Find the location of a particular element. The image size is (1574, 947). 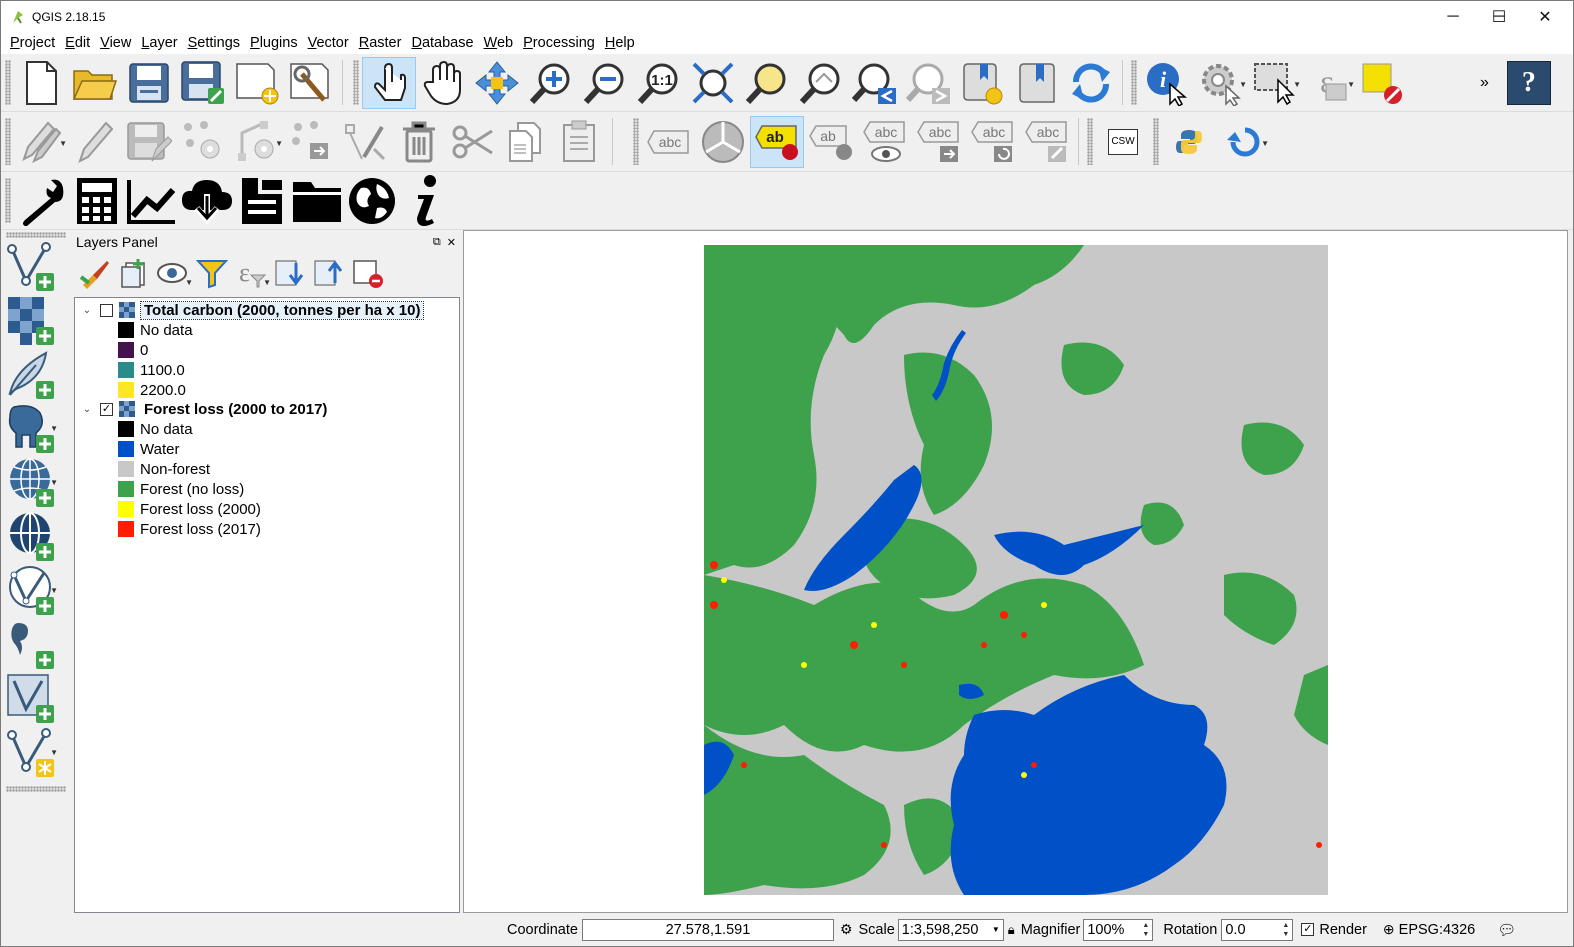

filter-legend-button is located at coordinates (212, 273).